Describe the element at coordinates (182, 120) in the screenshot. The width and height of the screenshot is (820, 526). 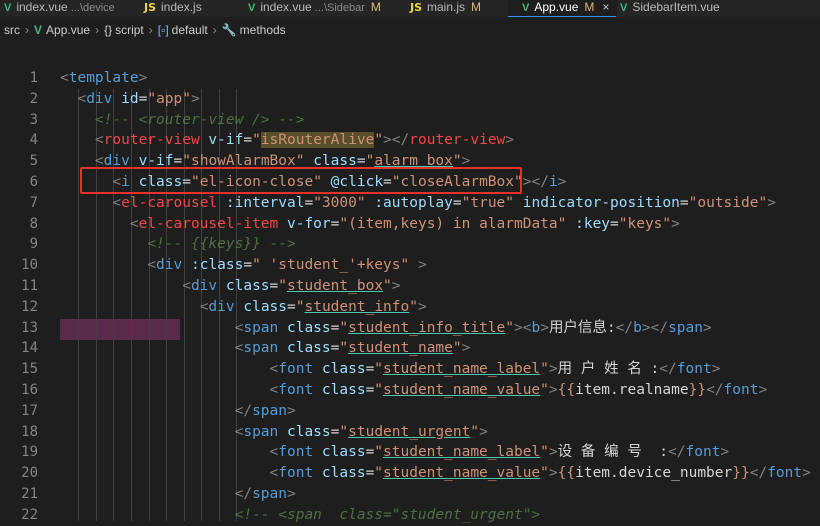
I see `code-line: <!-- <router-view /> -->` at that location.